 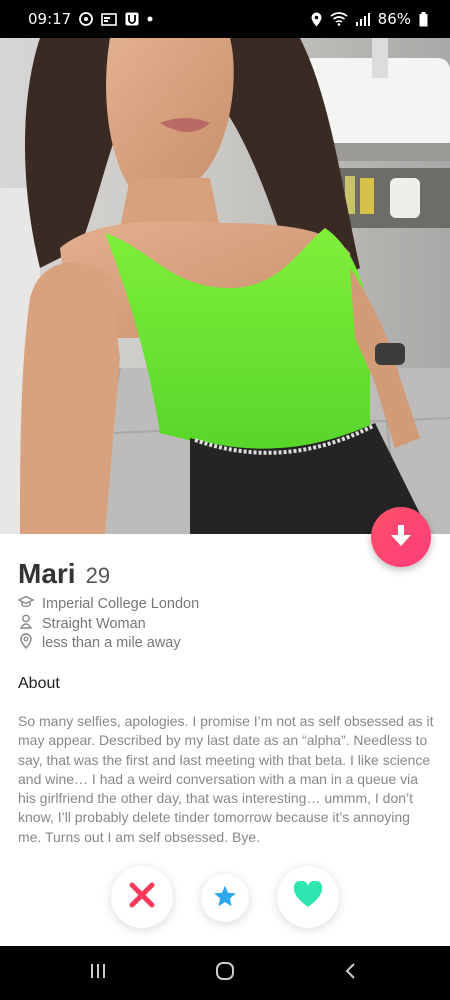 What do you see at coordinates (423, 19) in the screenshot?
I see `battery-icon` at bounding box center [423, 19].